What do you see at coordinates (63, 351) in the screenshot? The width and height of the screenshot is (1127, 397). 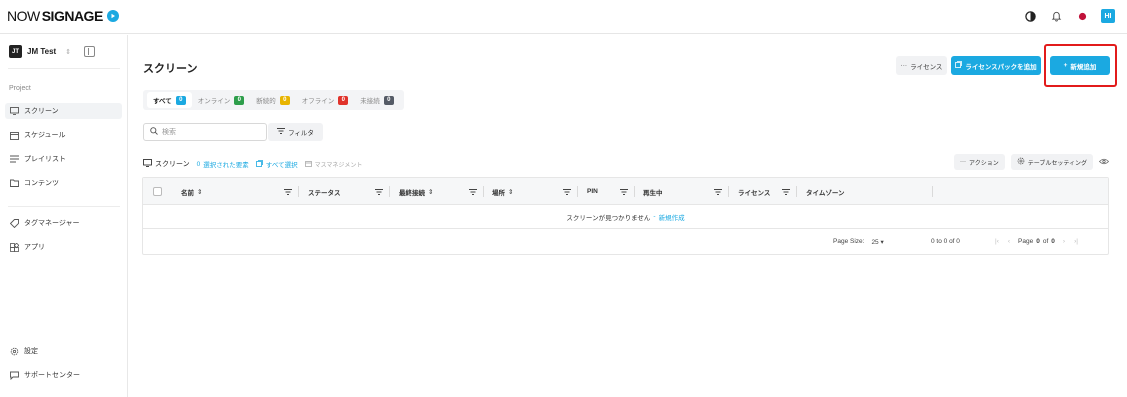 I see `sidebar-item-settings: 設定` at bounding box center [63, 351].